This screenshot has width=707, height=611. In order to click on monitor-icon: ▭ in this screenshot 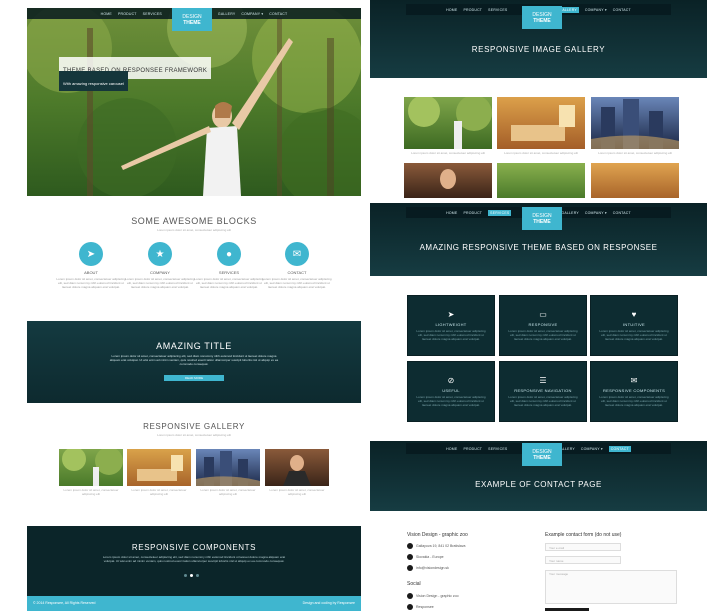, I will do `click(543, 314)`.